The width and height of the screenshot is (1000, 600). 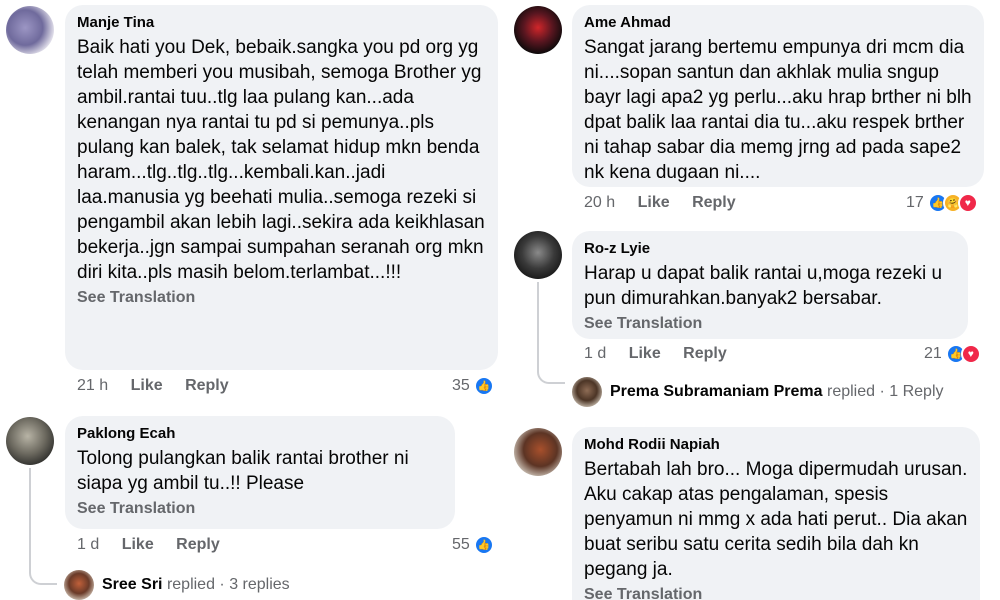 What do you see at coordinates (281, 23) in the screenshot?
I see `commenter-name: Manje Tina` at bounding box center [281, 23].